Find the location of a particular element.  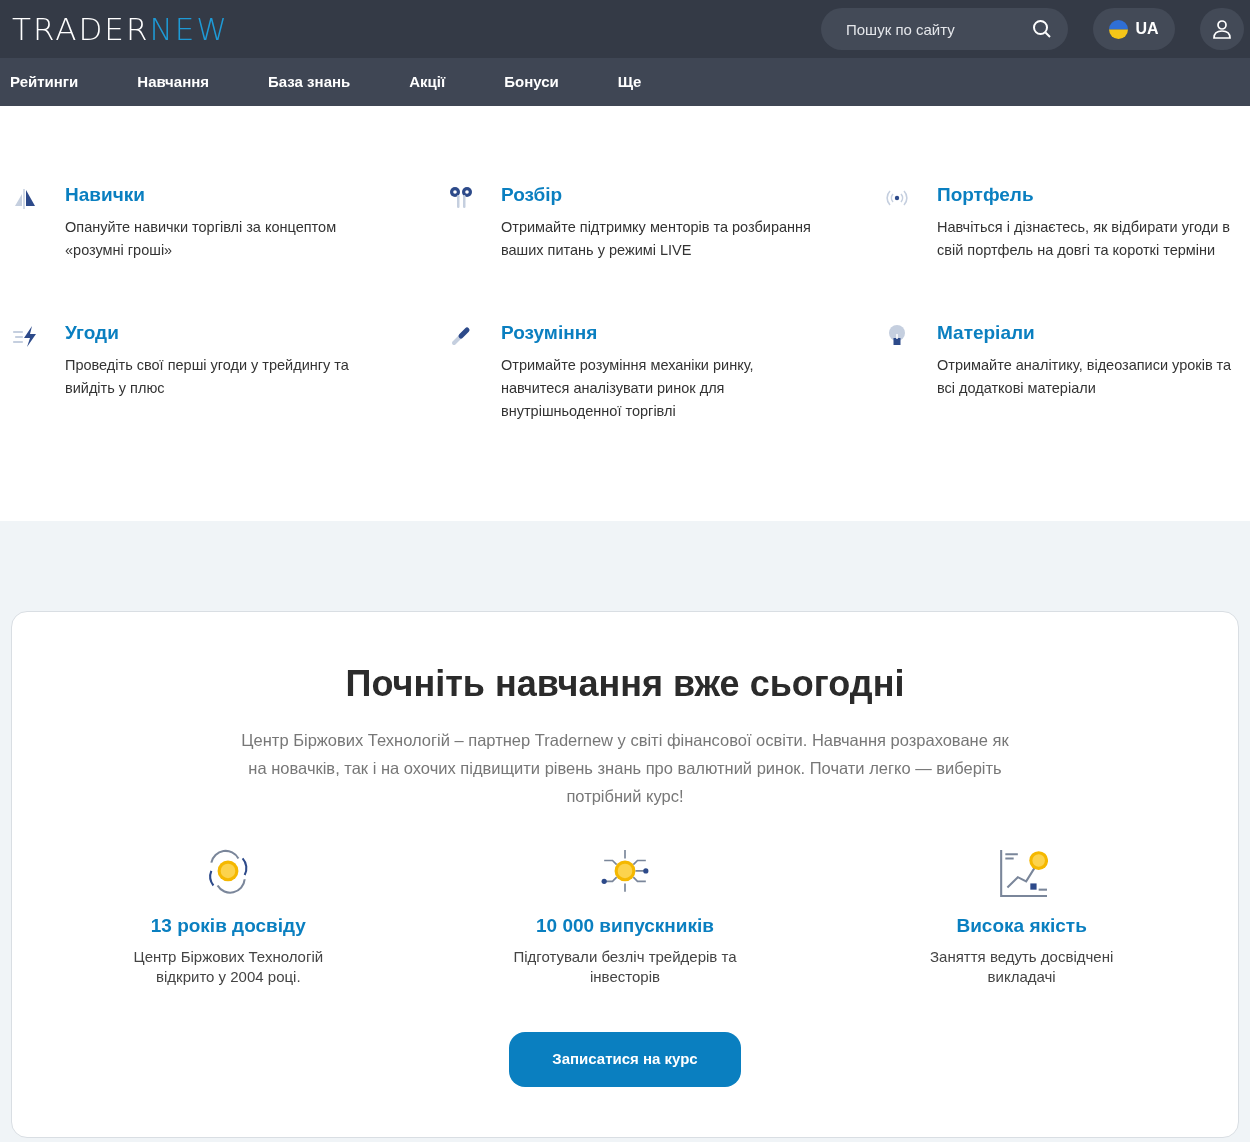

feature-text: Навчіться і дізнаєтесь, як відбирати угоди в свій портфель на довгі та короткі терміни is located at coordinates (1084, 239).